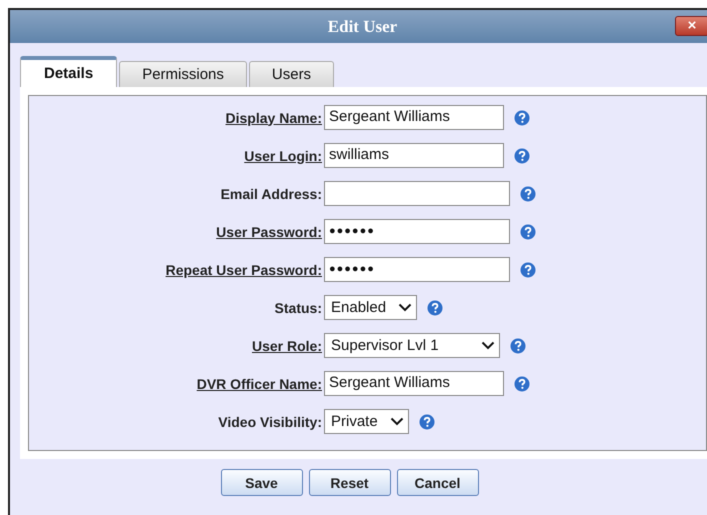  Describe the element at coordinates (69, 71) in the screenshot. I see `tab: Details` at that location.